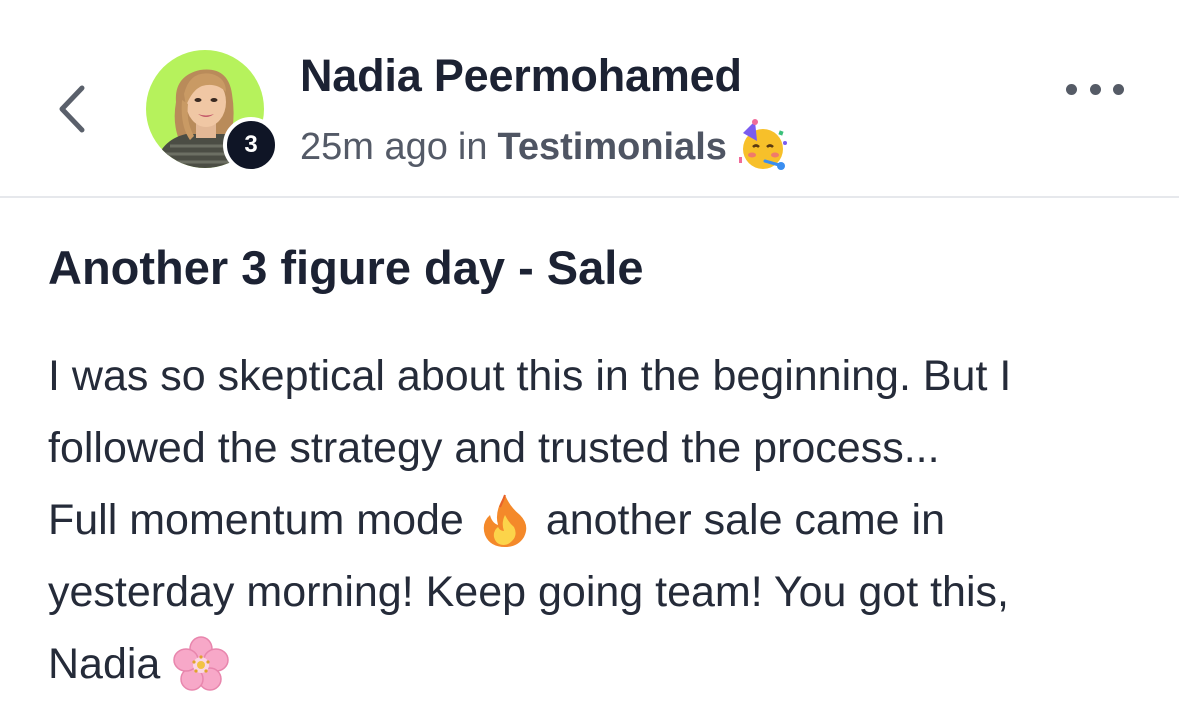  Describe the element at coordinates (374, 146) in the screenshot. I see `time-ago: 25m ago` at that location.